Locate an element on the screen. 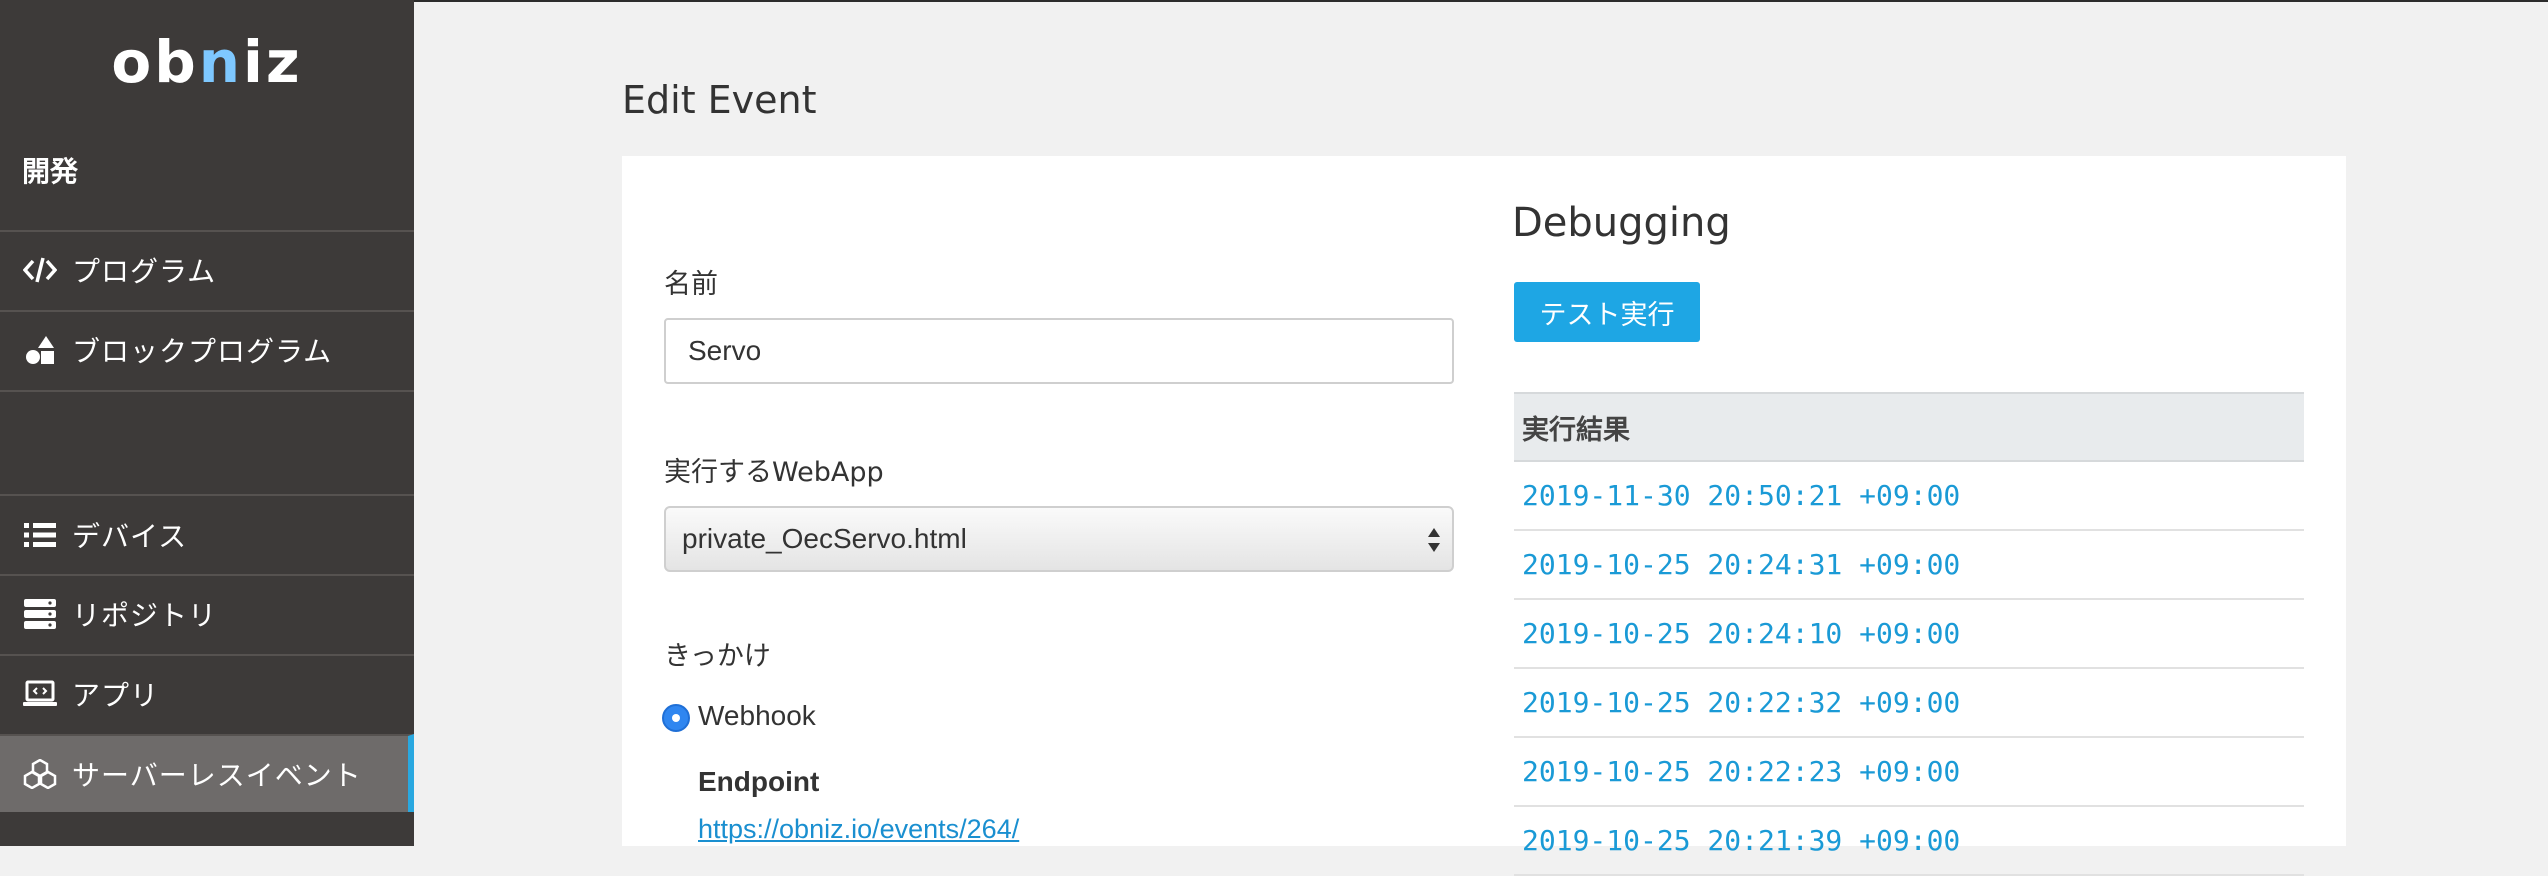  sidebar-item-program: プログラム is located at coordinates (207, 269).